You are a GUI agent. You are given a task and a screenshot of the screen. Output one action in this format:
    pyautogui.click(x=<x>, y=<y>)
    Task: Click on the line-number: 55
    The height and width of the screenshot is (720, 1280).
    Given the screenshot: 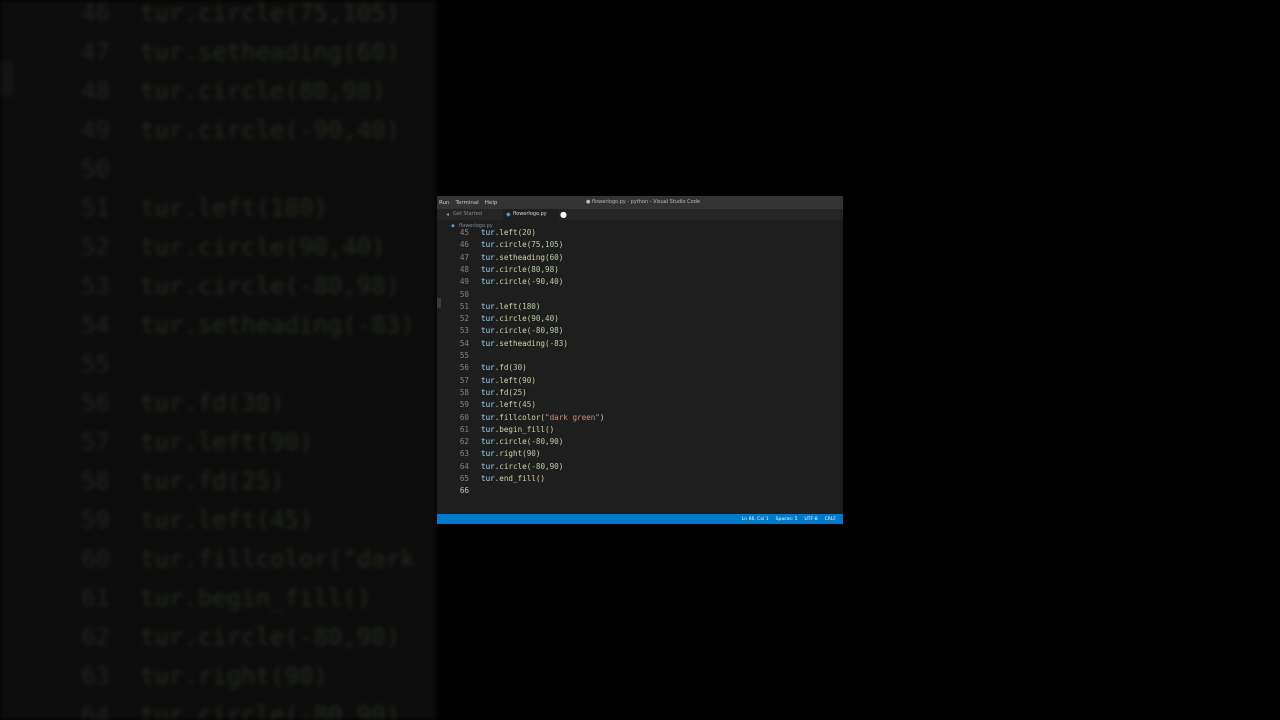 What is the action you would take?
    pyautogui.click(x=464, y=355)
    